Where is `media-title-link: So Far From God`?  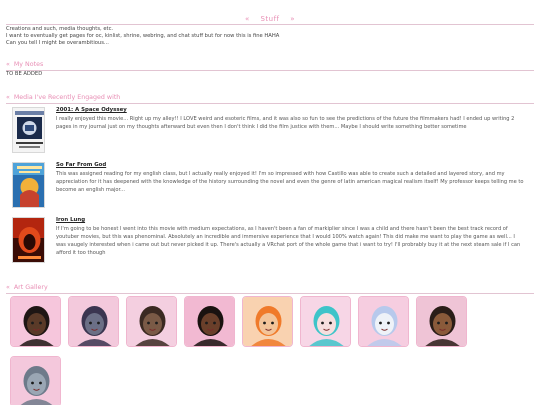
media-title-link: So Far From God is located at coordinates (291, 166).